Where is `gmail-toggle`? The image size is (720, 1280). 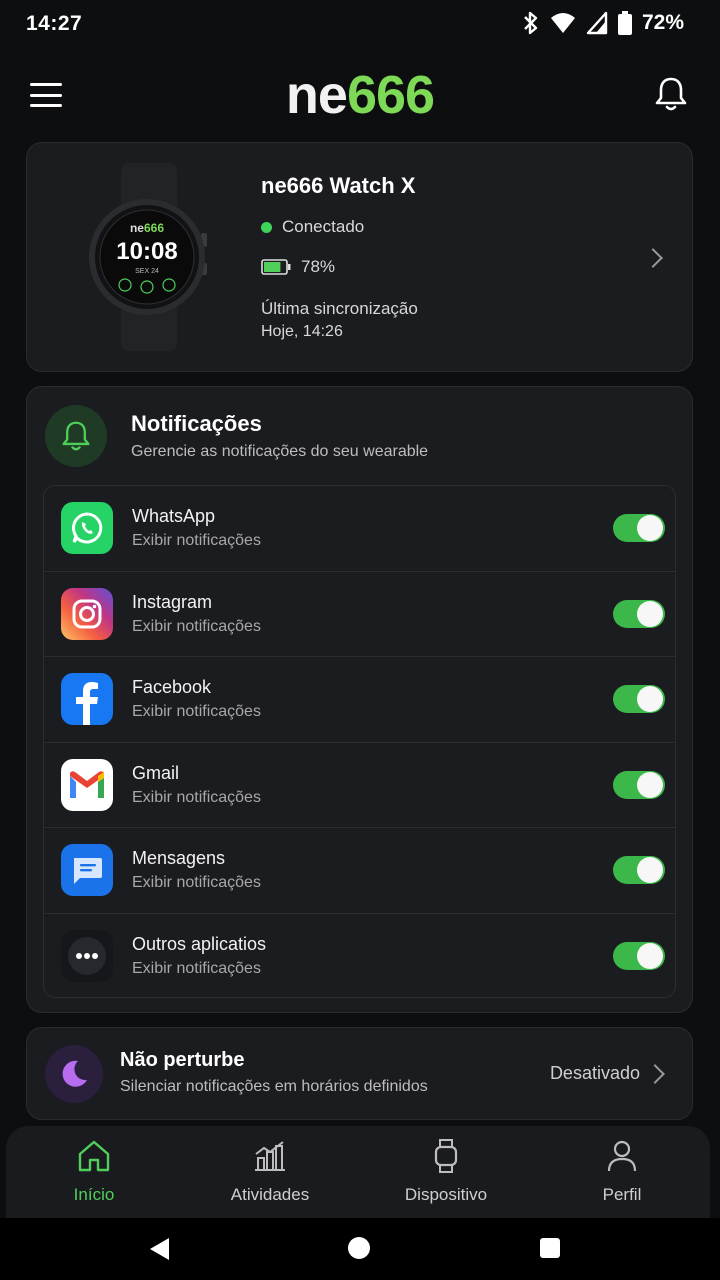
gmail-toggle is located at coordinates (639, 784).